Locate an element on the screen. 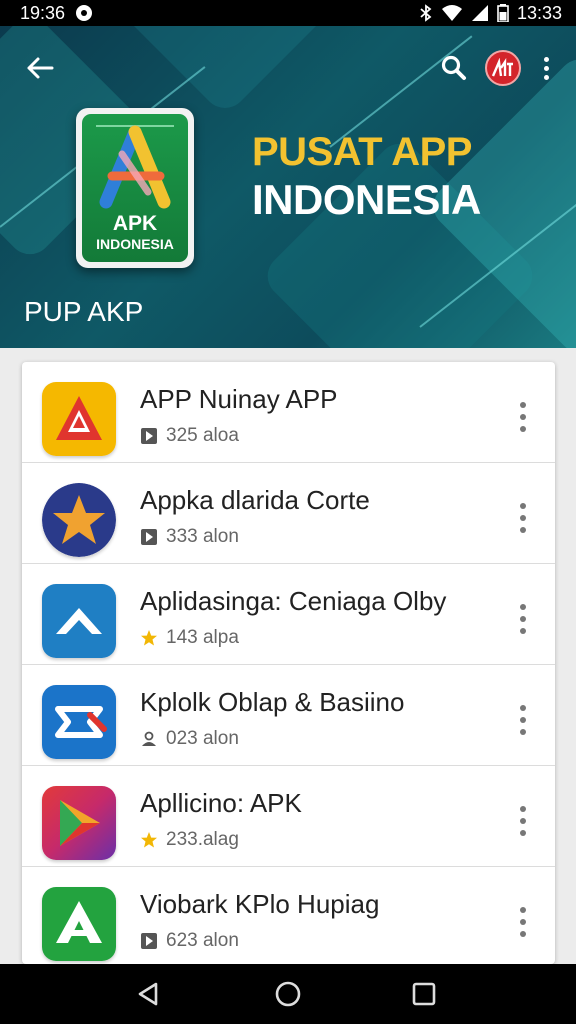 The height and width of the screenshot is (1024, 576). triangle-back-icon is located at coordinates (148, 994).